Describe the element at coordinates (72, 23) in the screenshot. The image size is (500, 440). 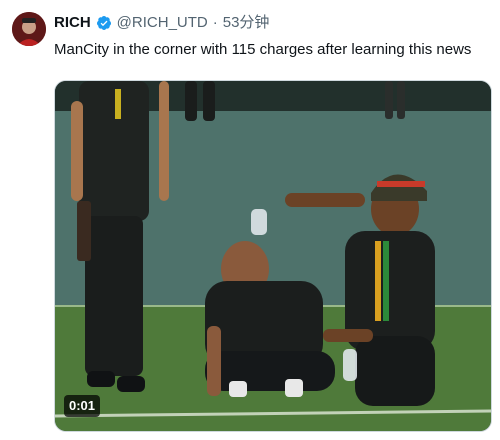
I see `display-name: RICH` at that location.